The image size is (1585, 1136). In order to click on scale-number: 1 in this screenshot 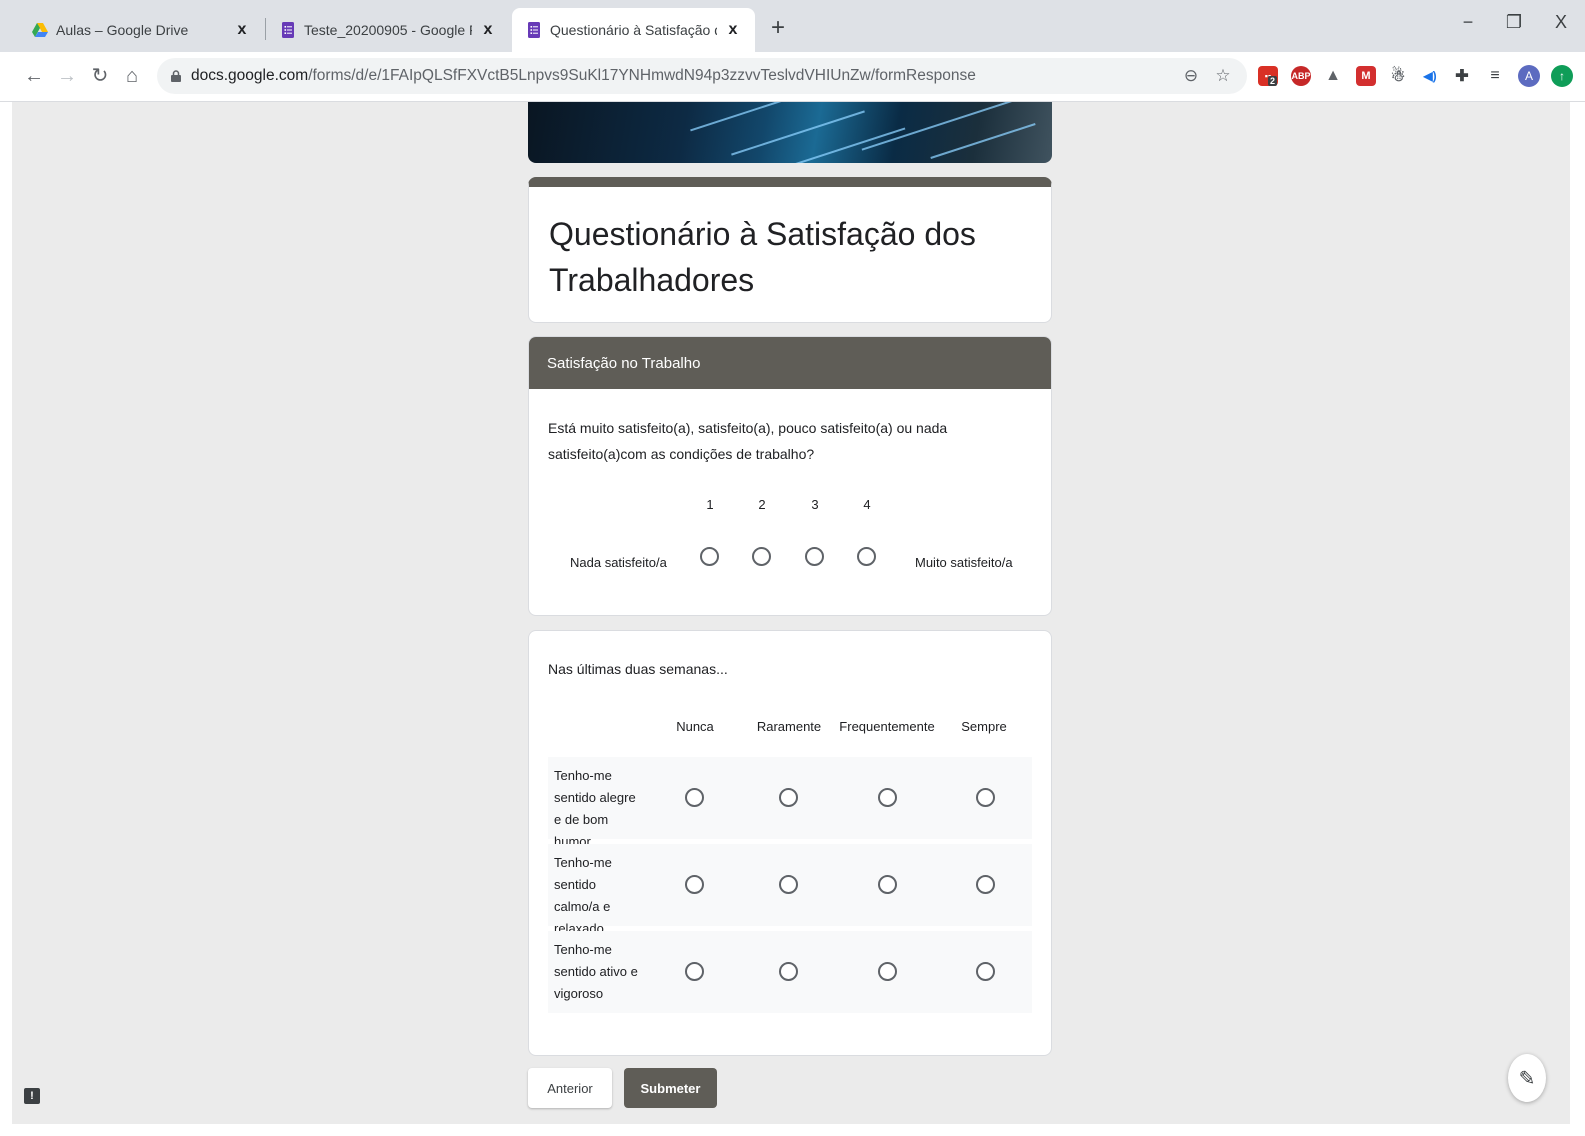, I will do `click(710, 504)`.